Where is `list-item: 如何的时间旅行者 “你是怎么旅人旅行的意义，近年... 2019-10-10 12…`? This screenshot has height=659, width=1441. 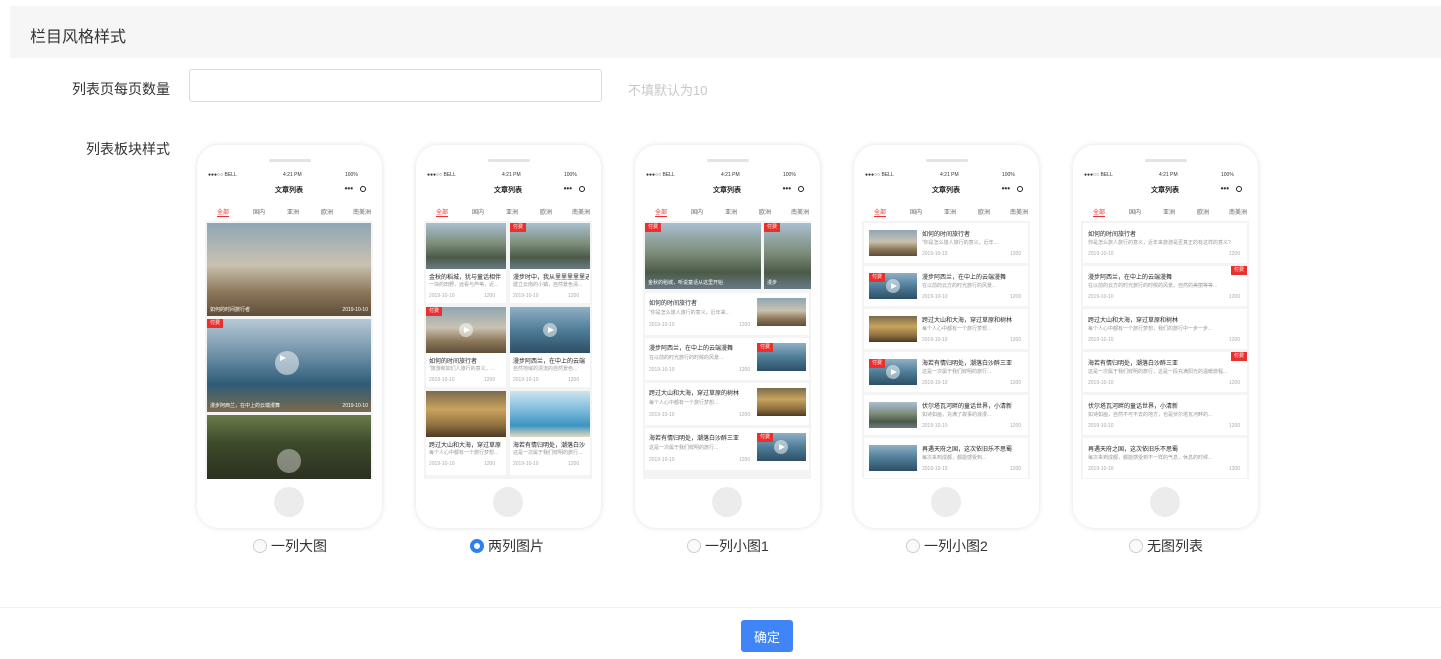
list-item: 如何的时间旅行者 “你是怎么旅人旅行的意义，近年... 2019-10-10 12… is located at coordinates (946, 243).